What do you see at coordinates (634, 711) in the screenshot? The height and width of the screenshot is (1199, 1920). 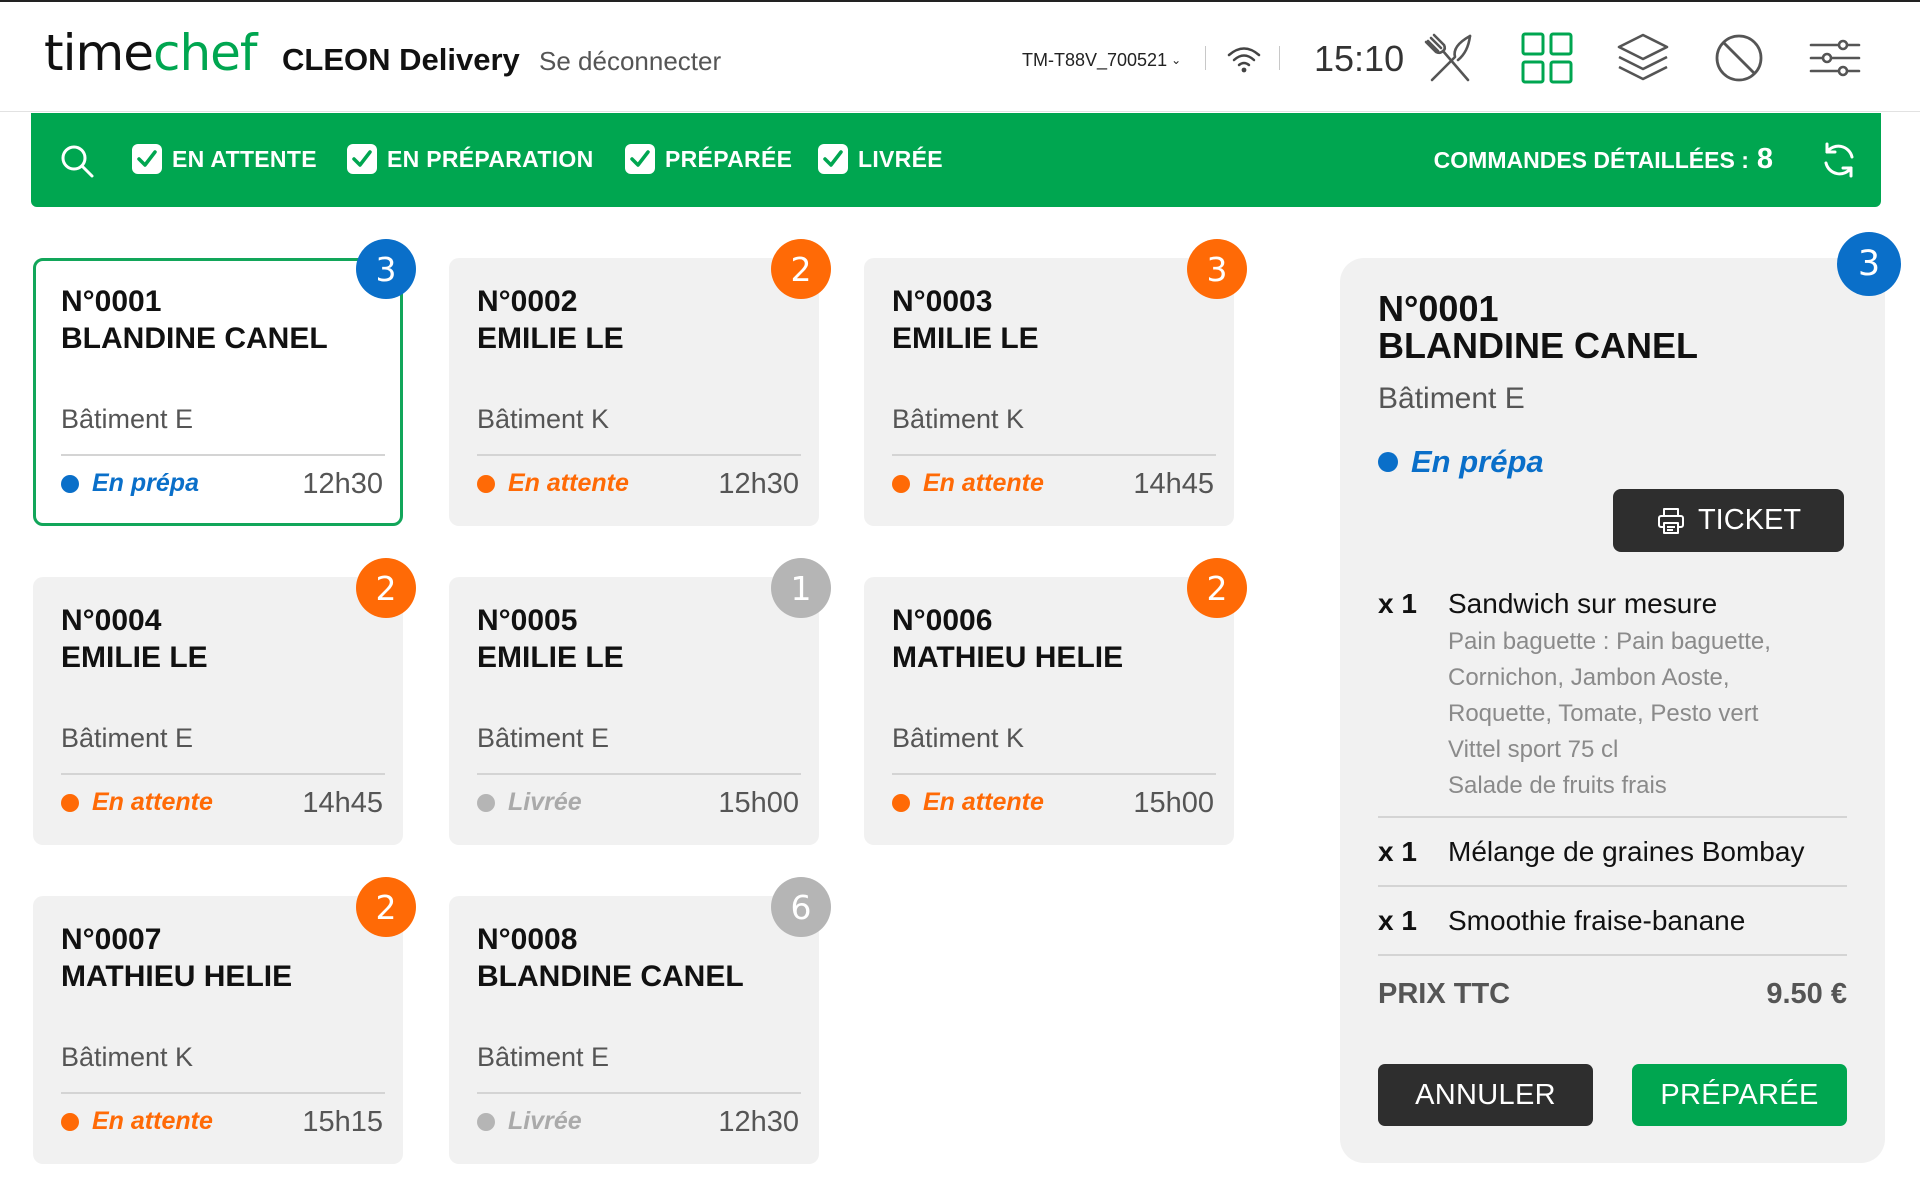 I see `order-card: N°0005 EMILIE LE Bâtiment E Livrée 15h00` at bounding box center [634, 711].